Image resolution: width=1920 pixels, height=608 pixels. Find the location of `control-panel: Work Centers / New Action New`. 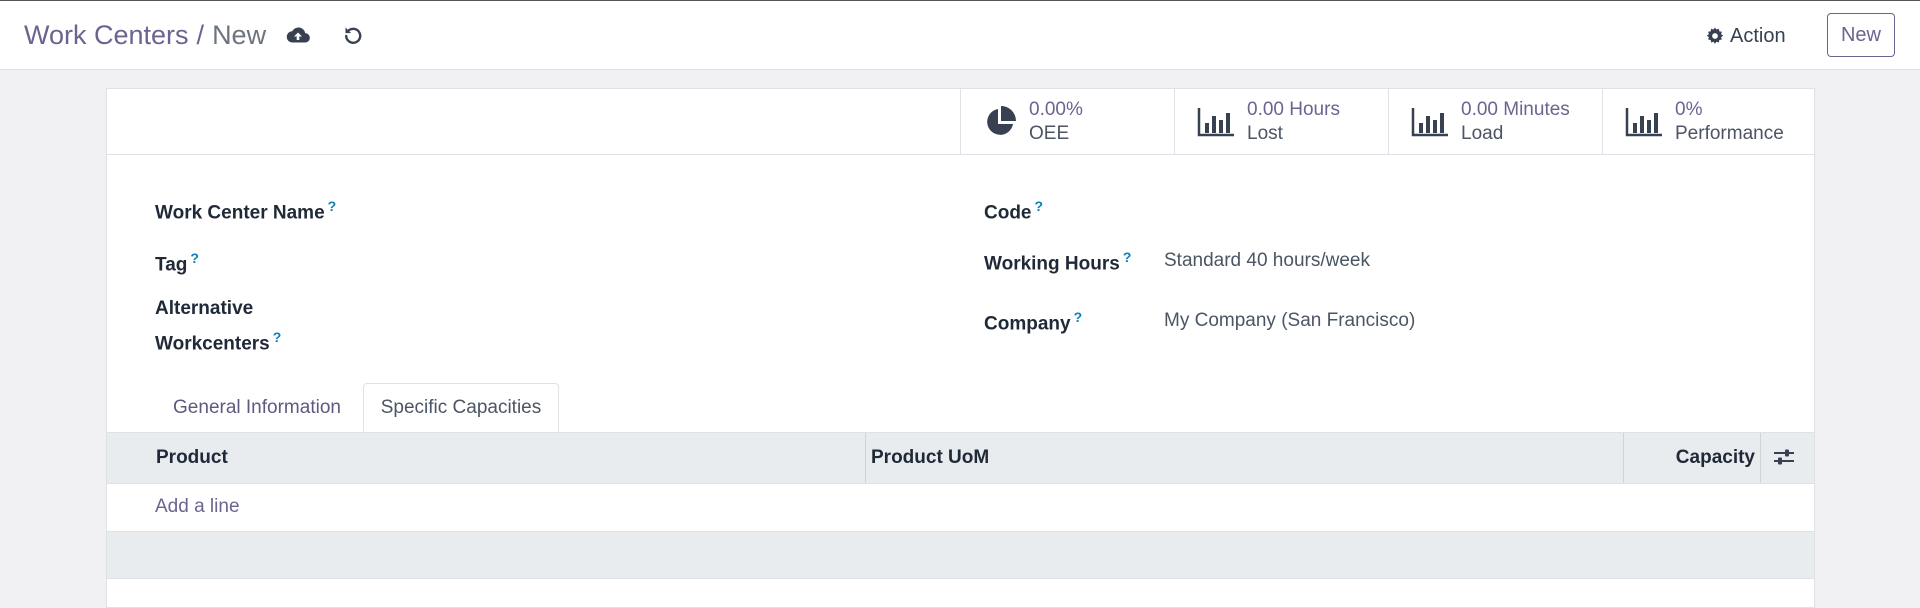

control-panel: Work Centers / New Action New is located at coordinates (960, 35).